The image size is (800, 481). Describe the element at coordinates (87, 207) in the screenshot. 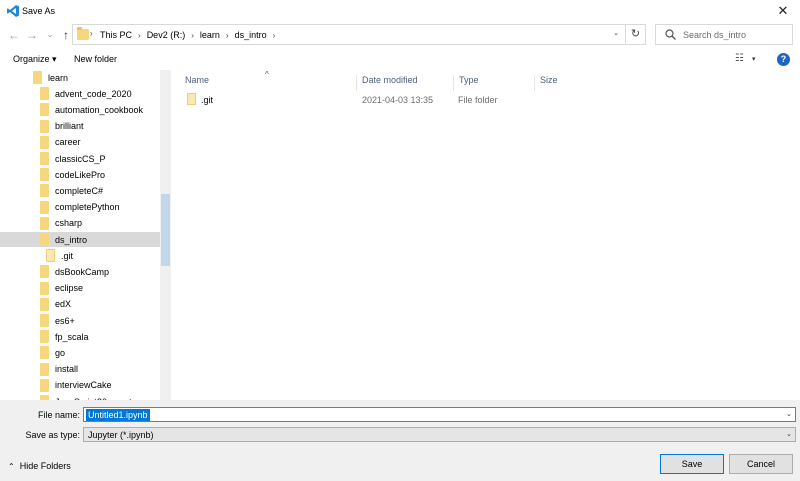

I see `sidebar-item-label: completePython` at that location.